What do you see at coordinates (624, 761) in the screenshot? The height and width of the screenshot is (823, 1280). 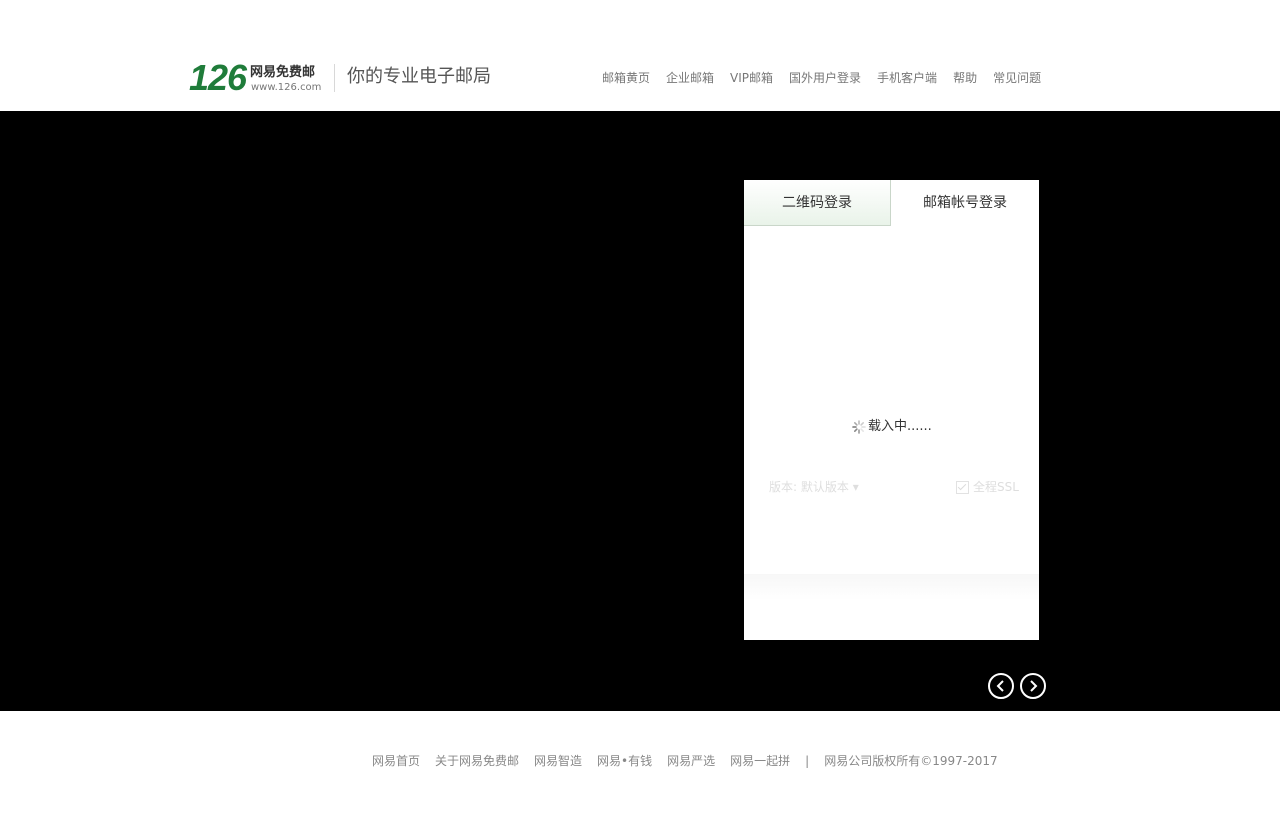 I see `footer-link-youqian: 网易•有钱` at bounding box center [624, 761].